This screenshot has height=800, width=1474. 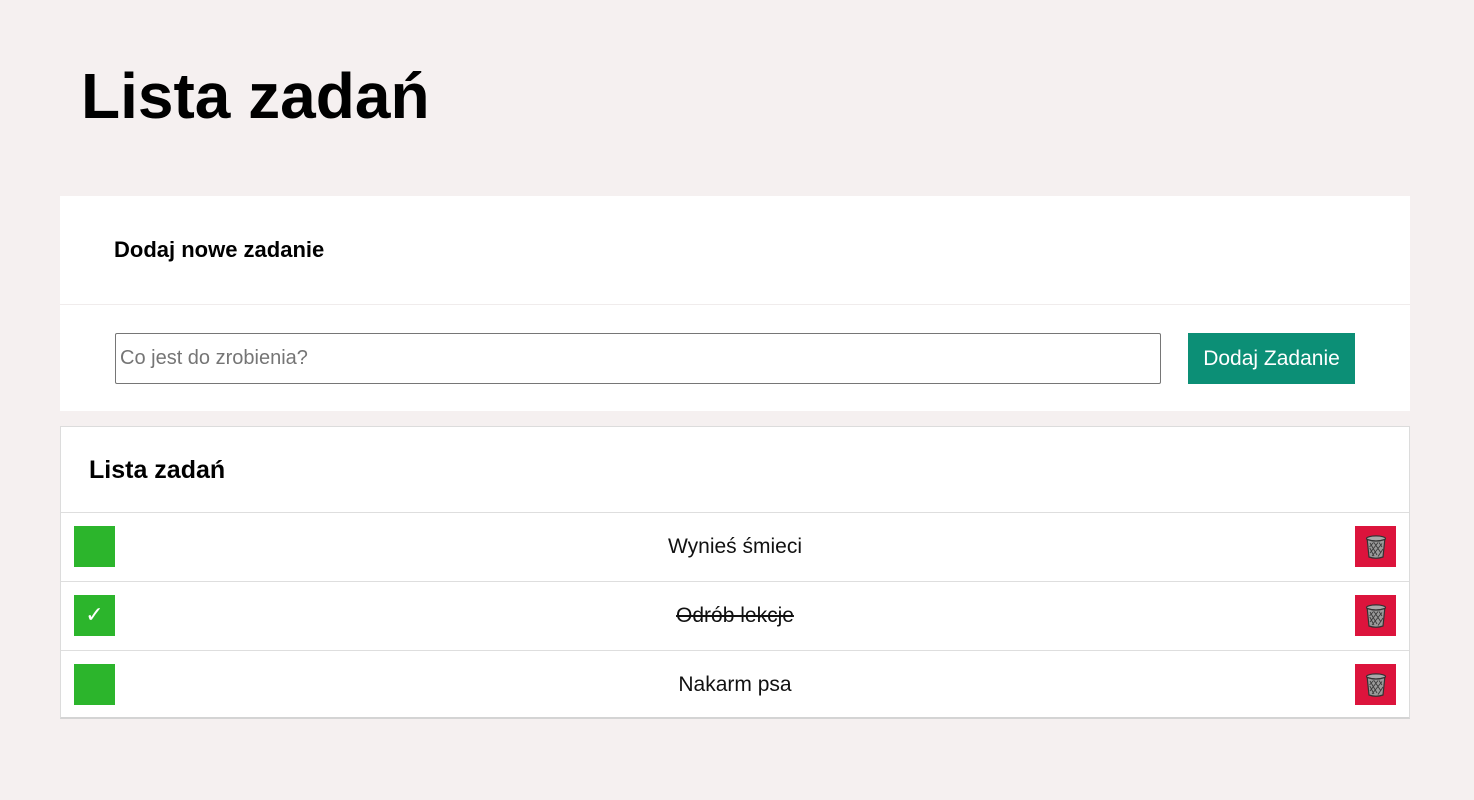 I want to click on task-row: Nakarm psa, so click(x=735, y=685).